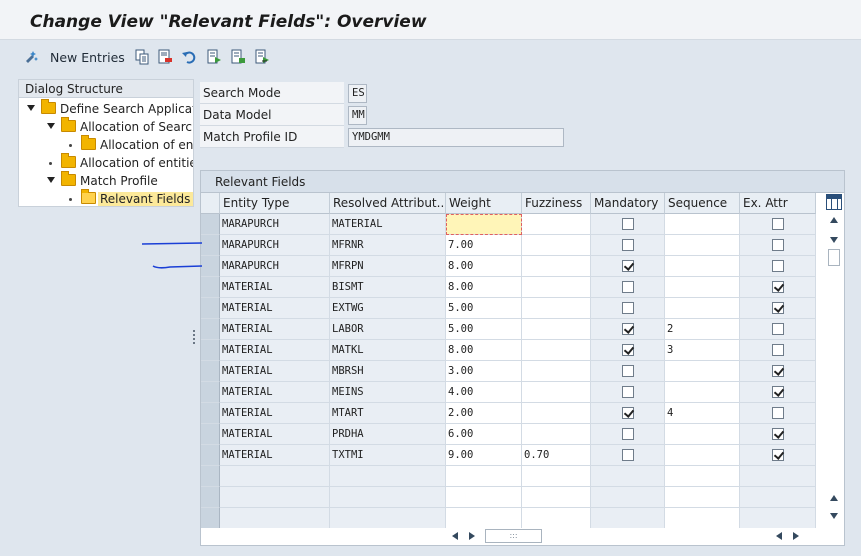  I want to click on column-header-fuzziness: Fuzziness, so click(556, 203).